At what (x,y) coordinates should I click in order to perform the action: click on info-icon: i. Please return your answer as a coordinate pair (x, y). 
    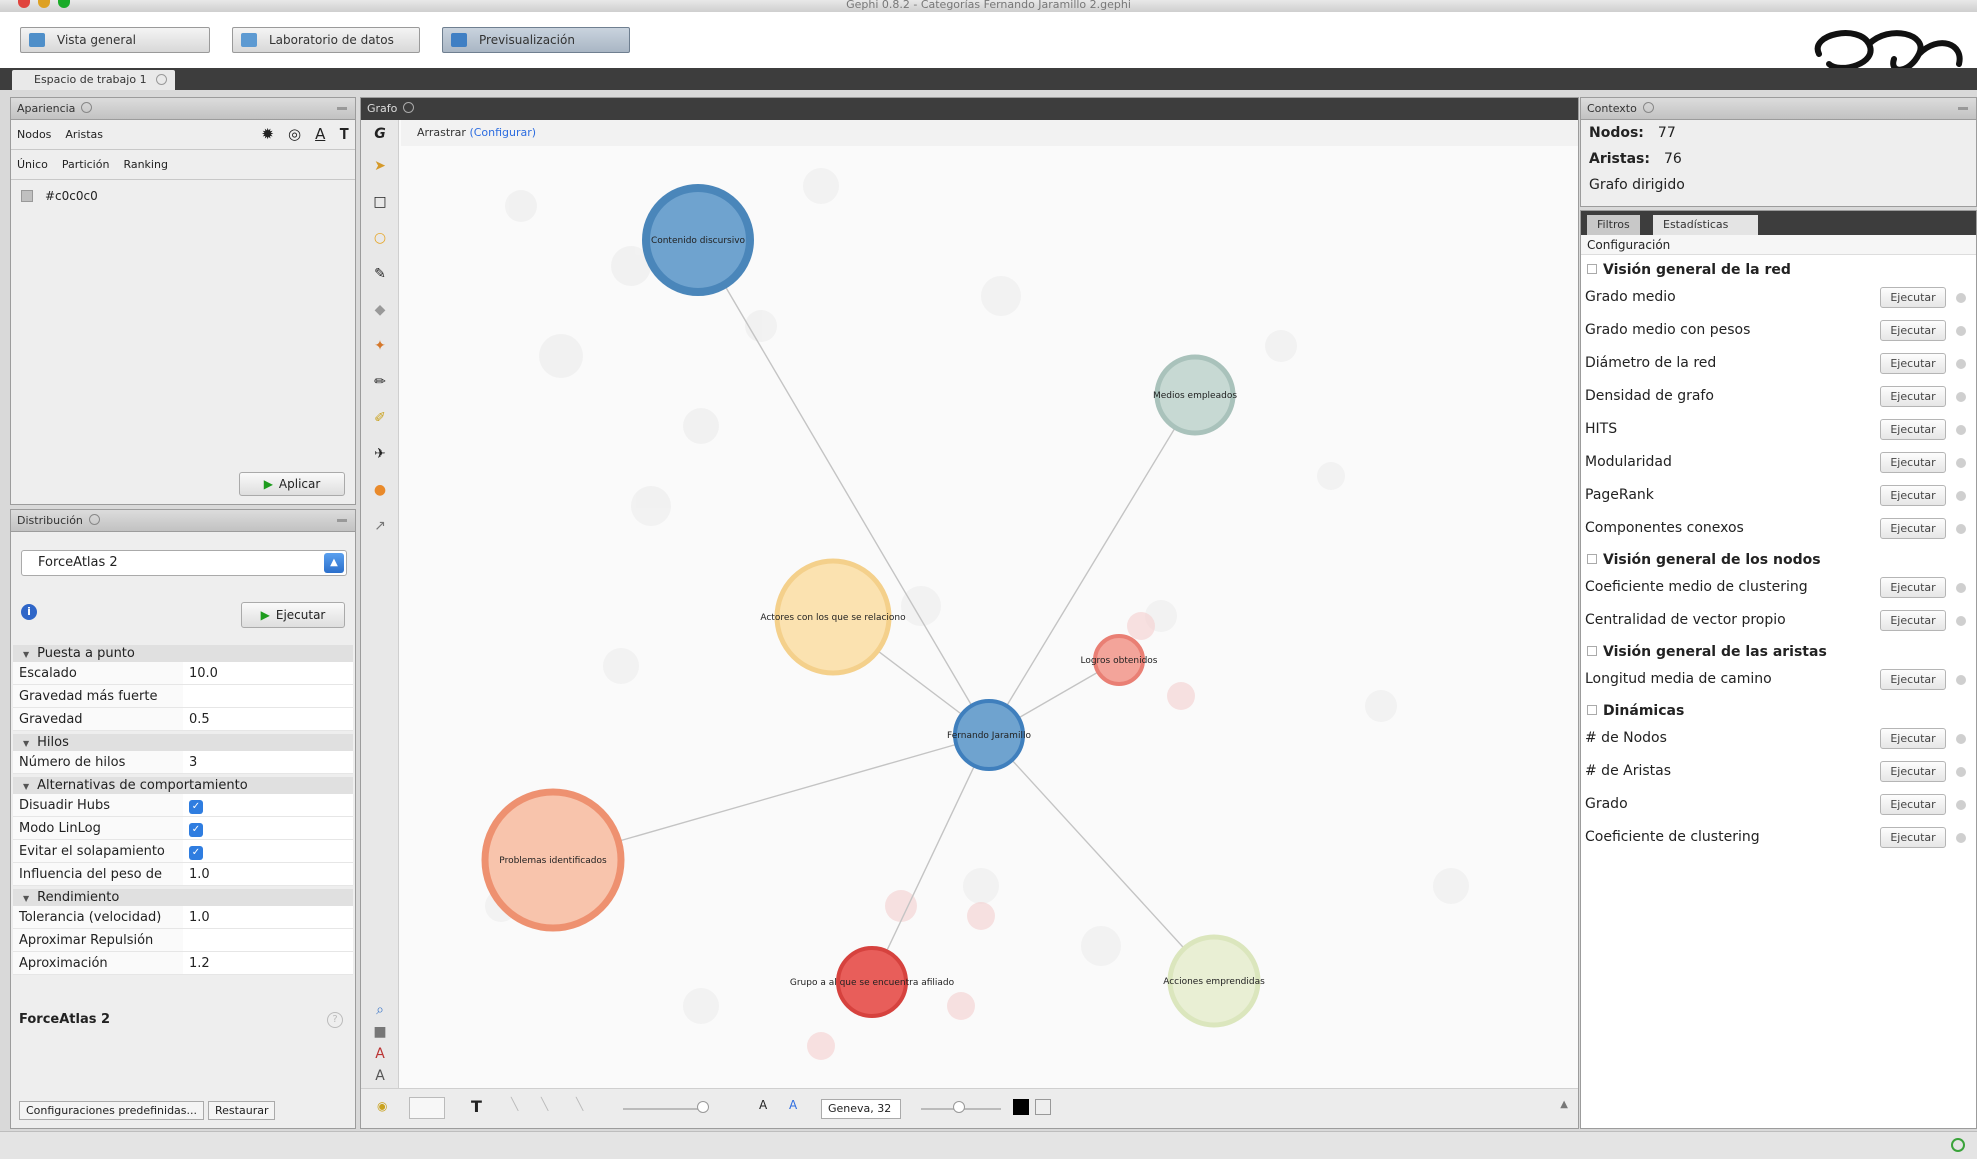
    Looking at the image, I should click on (29, 612).